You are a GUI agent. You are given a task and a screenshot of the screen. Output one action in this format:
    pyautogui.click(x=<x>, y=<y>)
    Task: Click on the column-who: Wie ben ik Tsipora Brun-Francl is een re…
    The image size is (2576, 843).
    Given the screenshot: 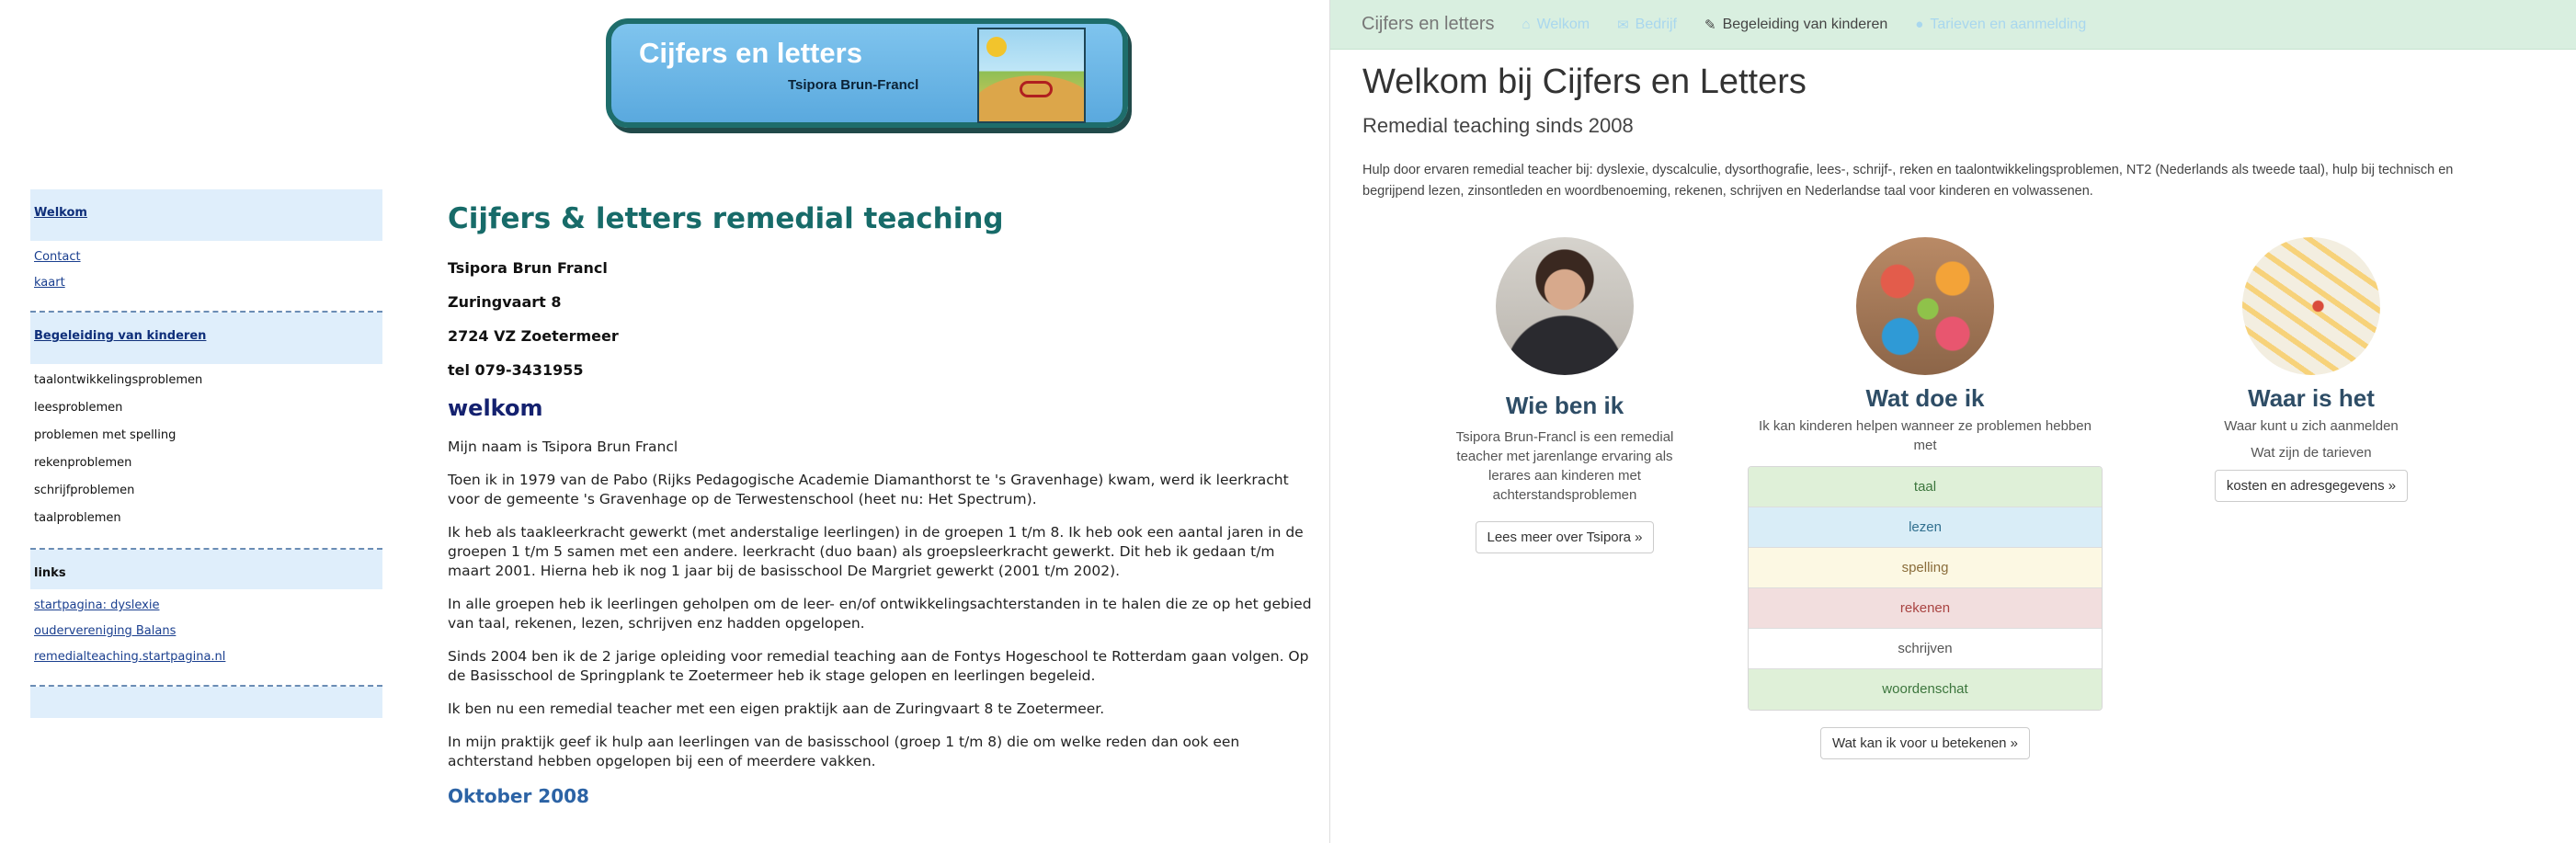 What is the action you would take?
    pyautogui.click(x=1565, y=395)
    